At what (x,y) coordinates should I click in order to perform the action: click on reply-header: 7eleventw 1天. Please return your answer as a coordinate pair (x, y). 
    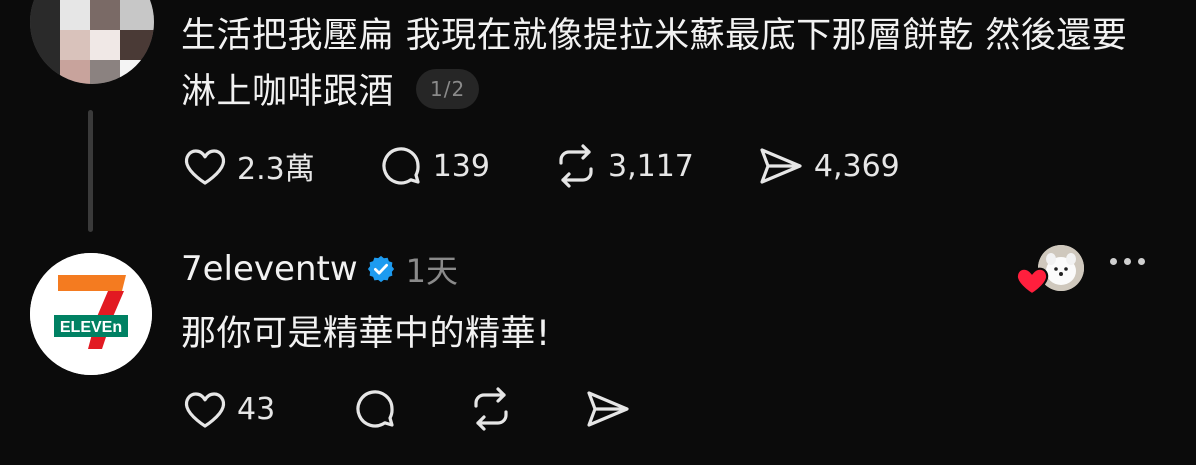
    Looking at the image, I should click on (319, 269).